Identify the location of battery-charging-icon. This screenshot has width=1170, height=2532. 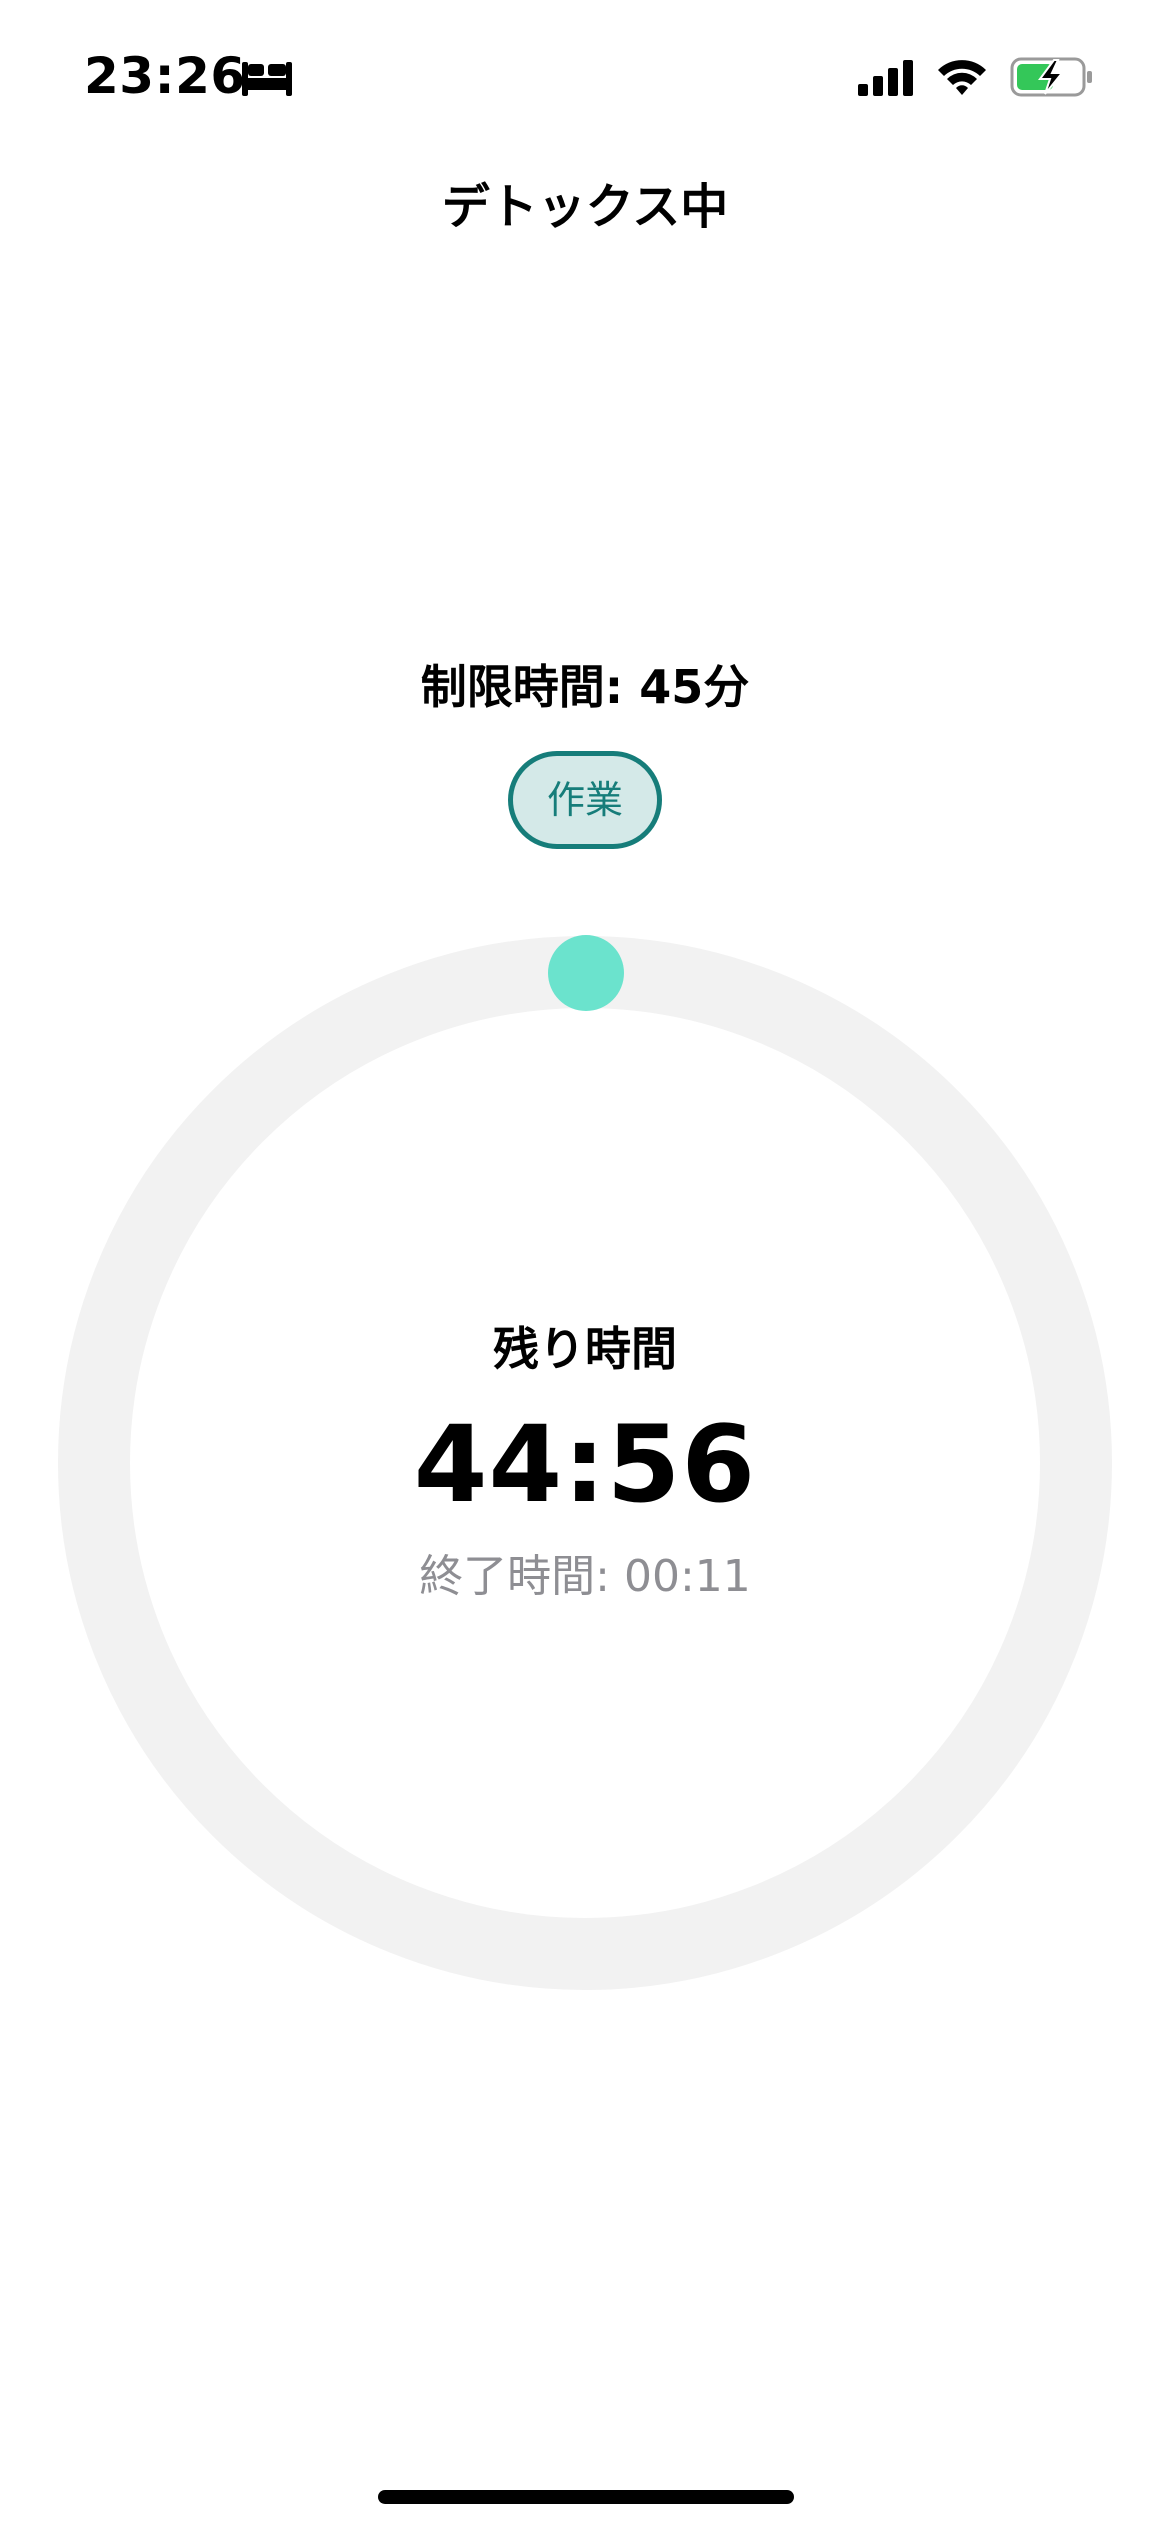
(1051, 77).